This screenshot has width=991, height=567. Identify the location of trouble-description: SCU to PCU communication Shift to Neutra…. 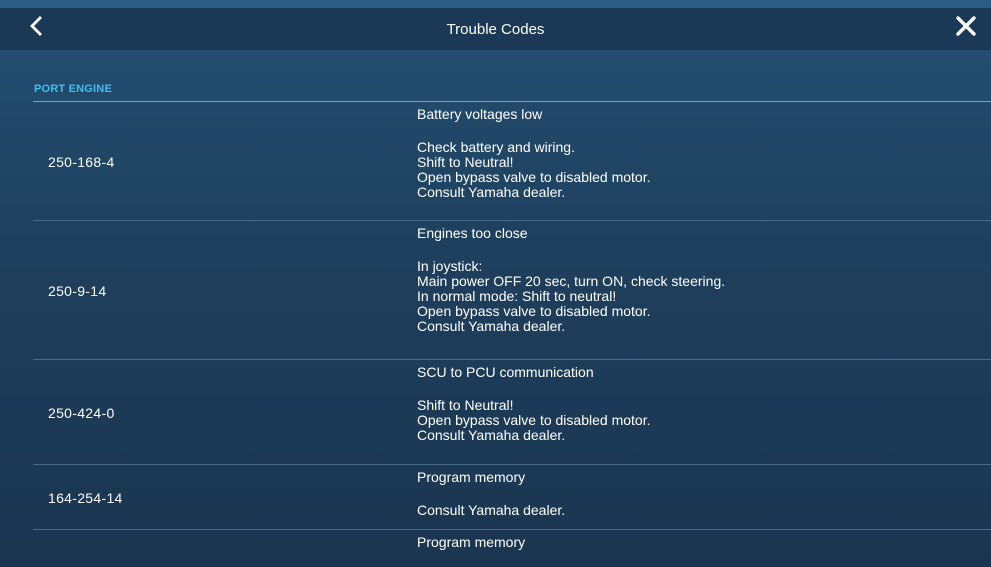
(704, 405).